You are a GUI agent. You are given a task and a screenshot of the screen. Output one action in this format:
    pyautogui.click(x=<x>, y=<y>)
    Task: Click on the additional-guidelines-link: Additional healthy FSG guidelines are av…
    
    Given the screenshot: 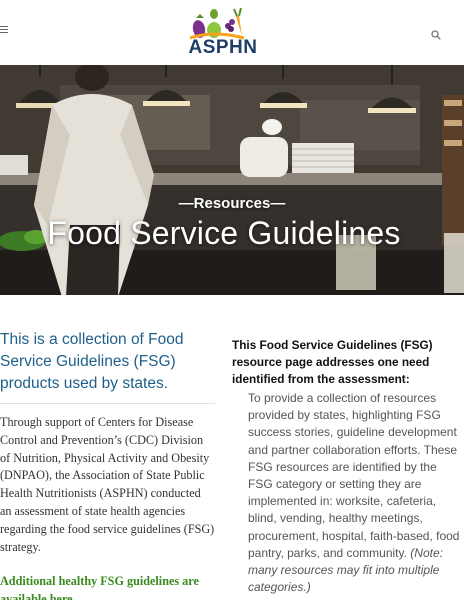 What is the action you would take?
    pyautogui.click(x=107, y=586)
    